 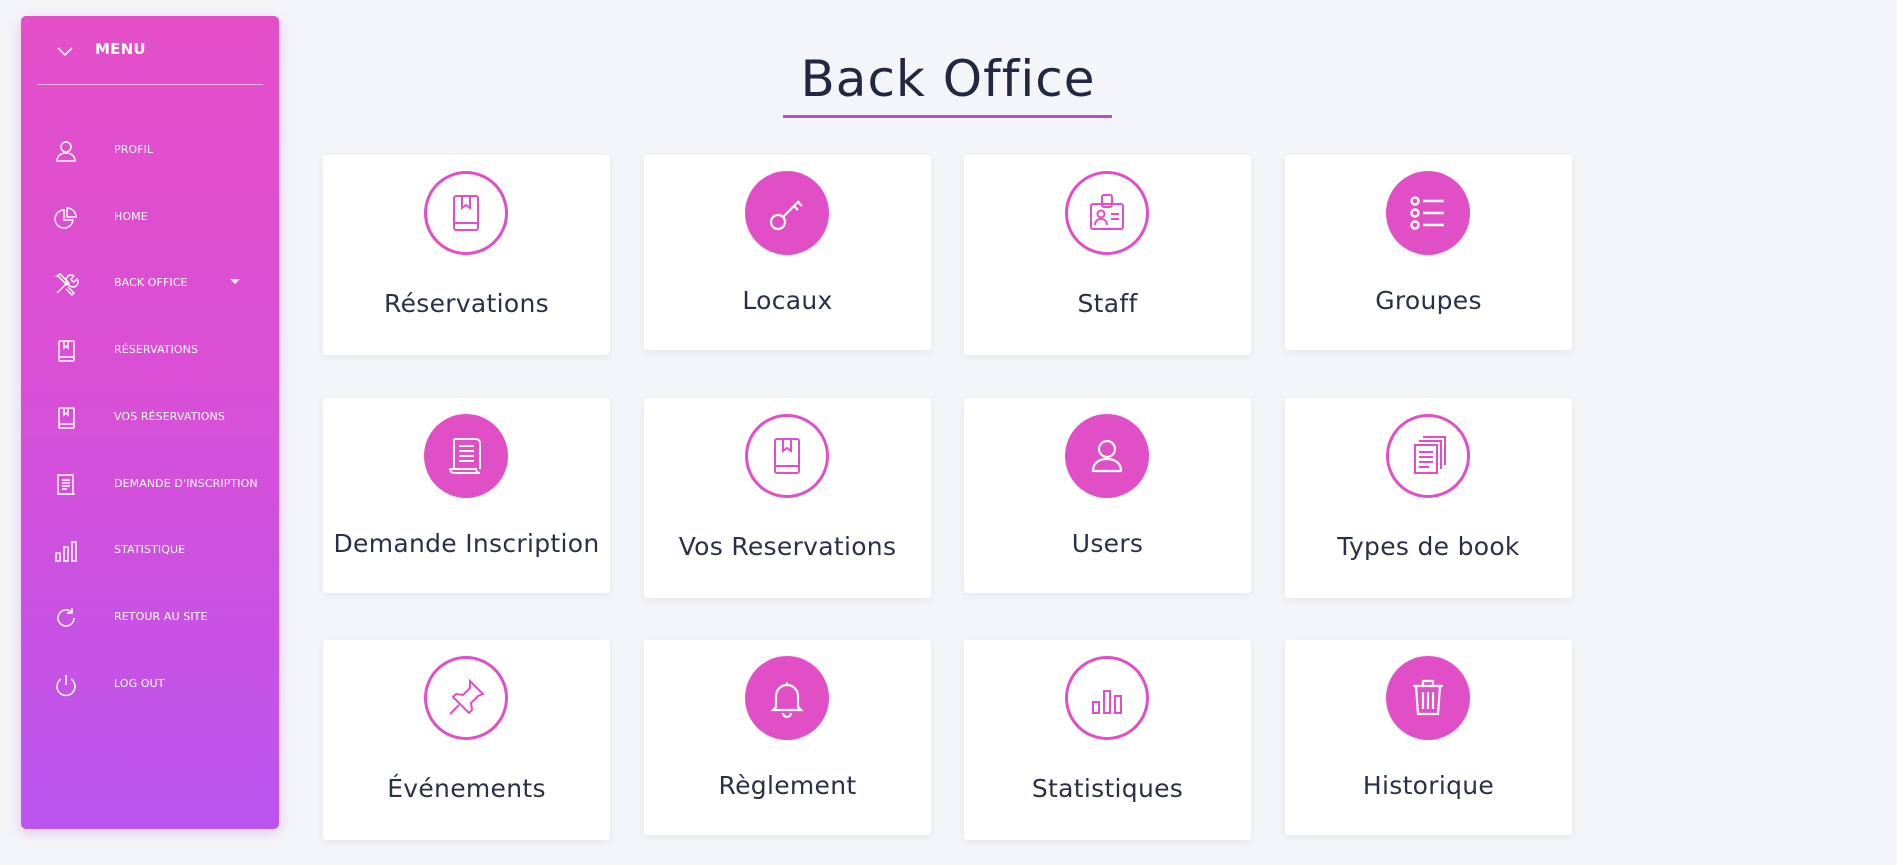 I want to click on card-statistiques: Statistiques, so click(x=1107, y=740).